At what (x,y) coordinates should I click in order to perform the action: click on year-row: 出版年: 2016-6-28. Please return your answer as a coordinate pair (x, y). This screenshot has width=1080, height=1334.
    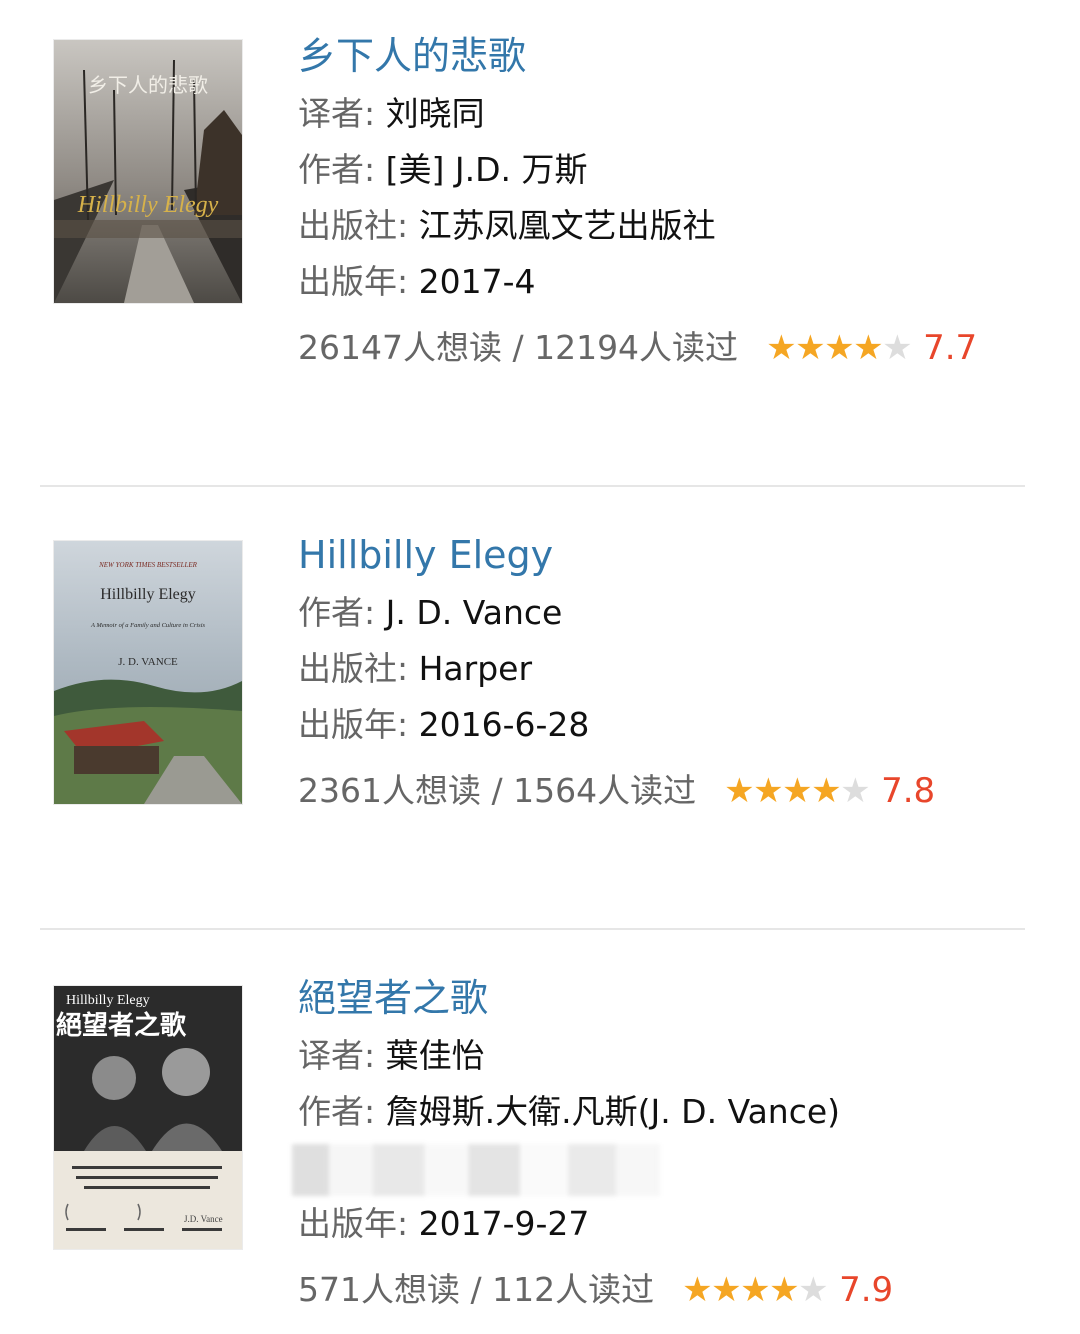
    Looking at the image, I should click on (669, 725).